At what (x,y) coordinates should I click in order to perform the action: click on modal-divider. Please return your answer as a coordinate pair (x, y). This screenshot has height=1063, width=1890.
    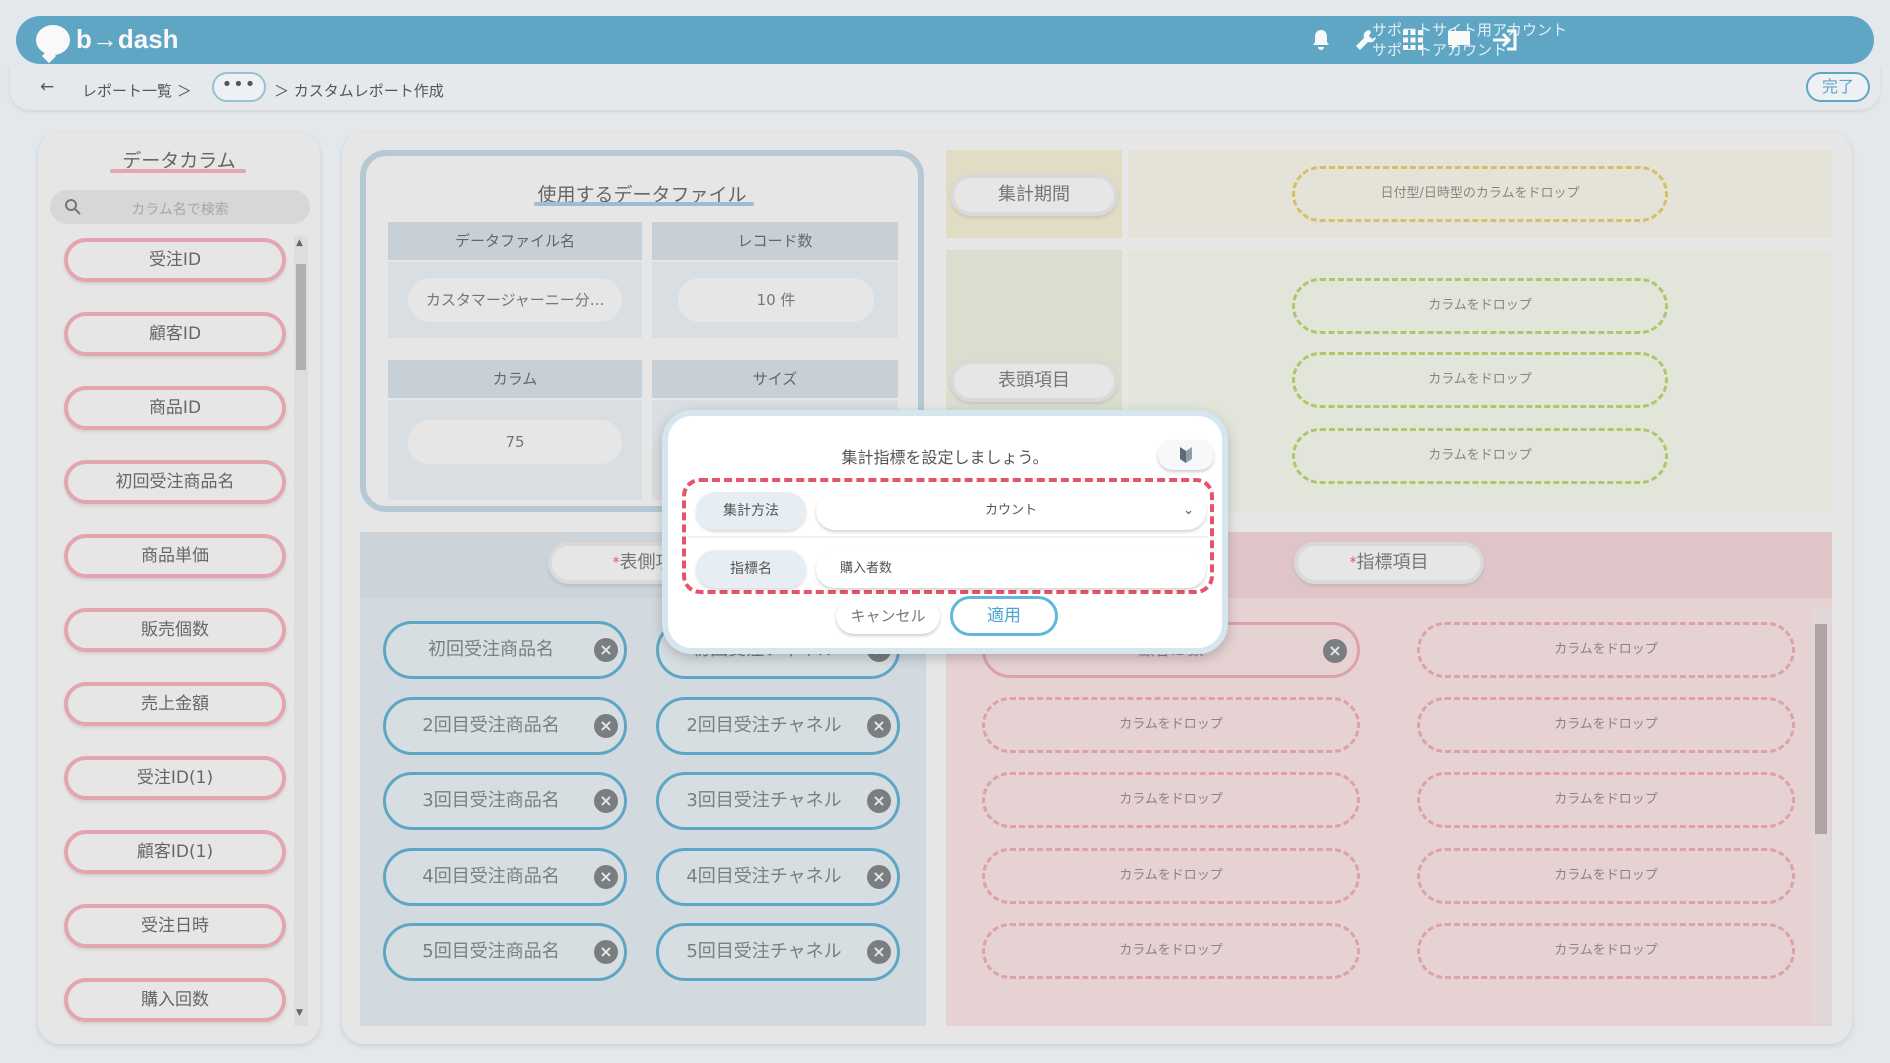
    Looking at the image, I should click on (948, 537).